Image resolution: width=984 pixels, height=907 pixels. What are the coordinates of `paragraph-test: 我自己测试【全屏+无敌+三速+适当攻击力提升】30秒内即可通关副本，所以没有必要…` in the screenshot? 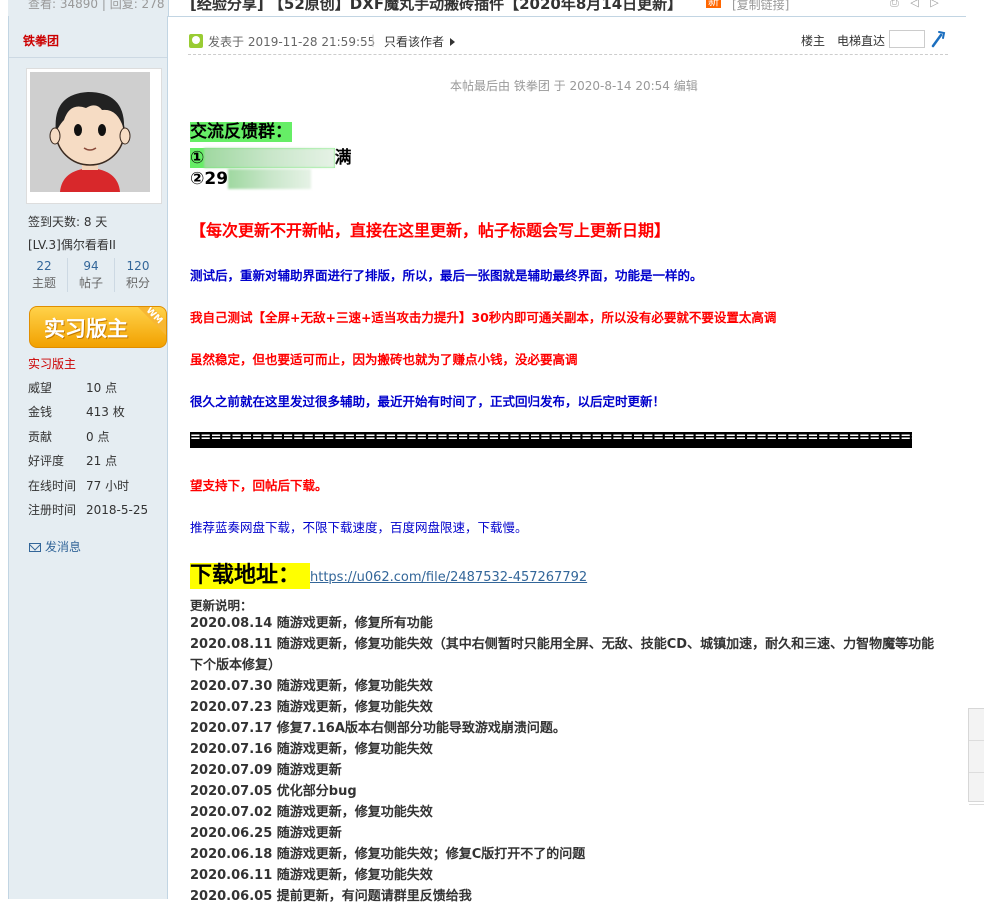 It's located at (483, 317).